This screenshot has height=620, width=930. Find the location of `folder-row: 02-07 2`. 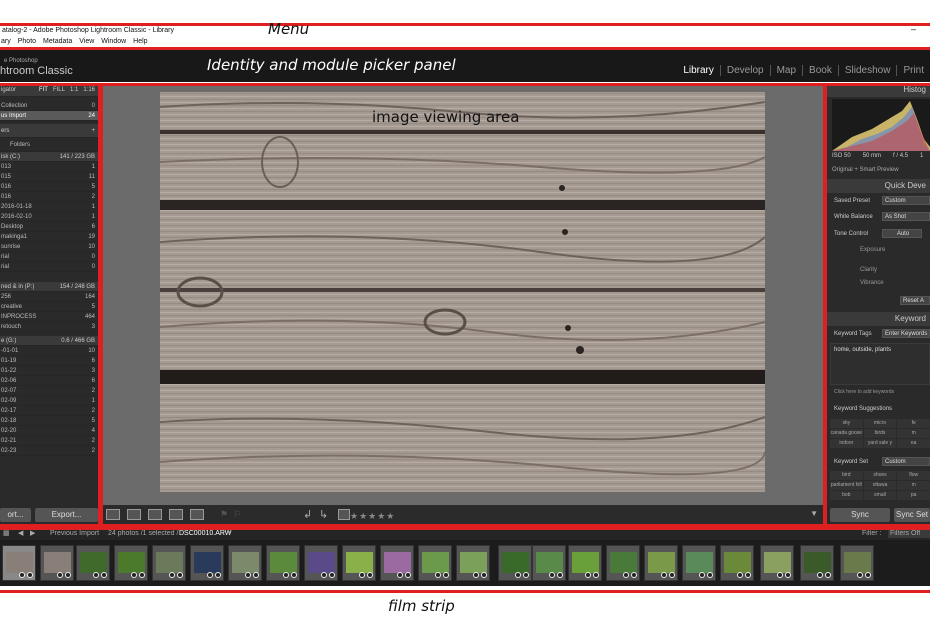

folder-row: 02-07 2 is located at coordinates (50, 391).